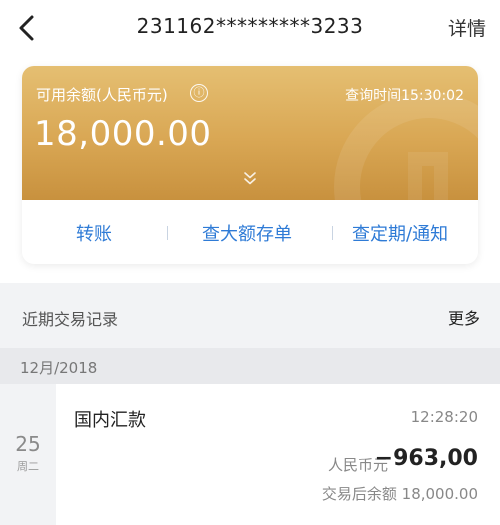 Image resolution: width=500 pixels, height=525 pixels. I want to click on fixed-notice-deposit-button: 查定期/通知, so click(400, 233).